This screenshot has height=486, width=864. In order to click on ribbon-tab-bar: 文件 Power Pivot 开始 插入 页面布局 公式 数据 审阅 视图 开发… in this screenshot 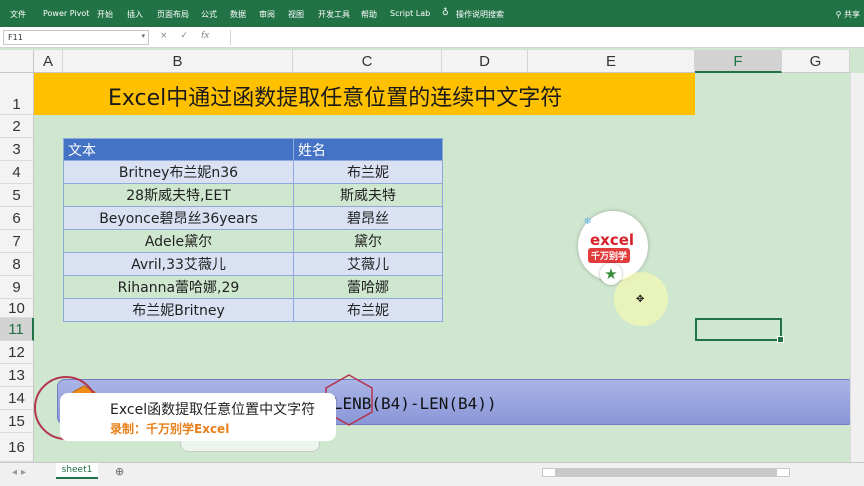, I will do `click(432, 13)`.